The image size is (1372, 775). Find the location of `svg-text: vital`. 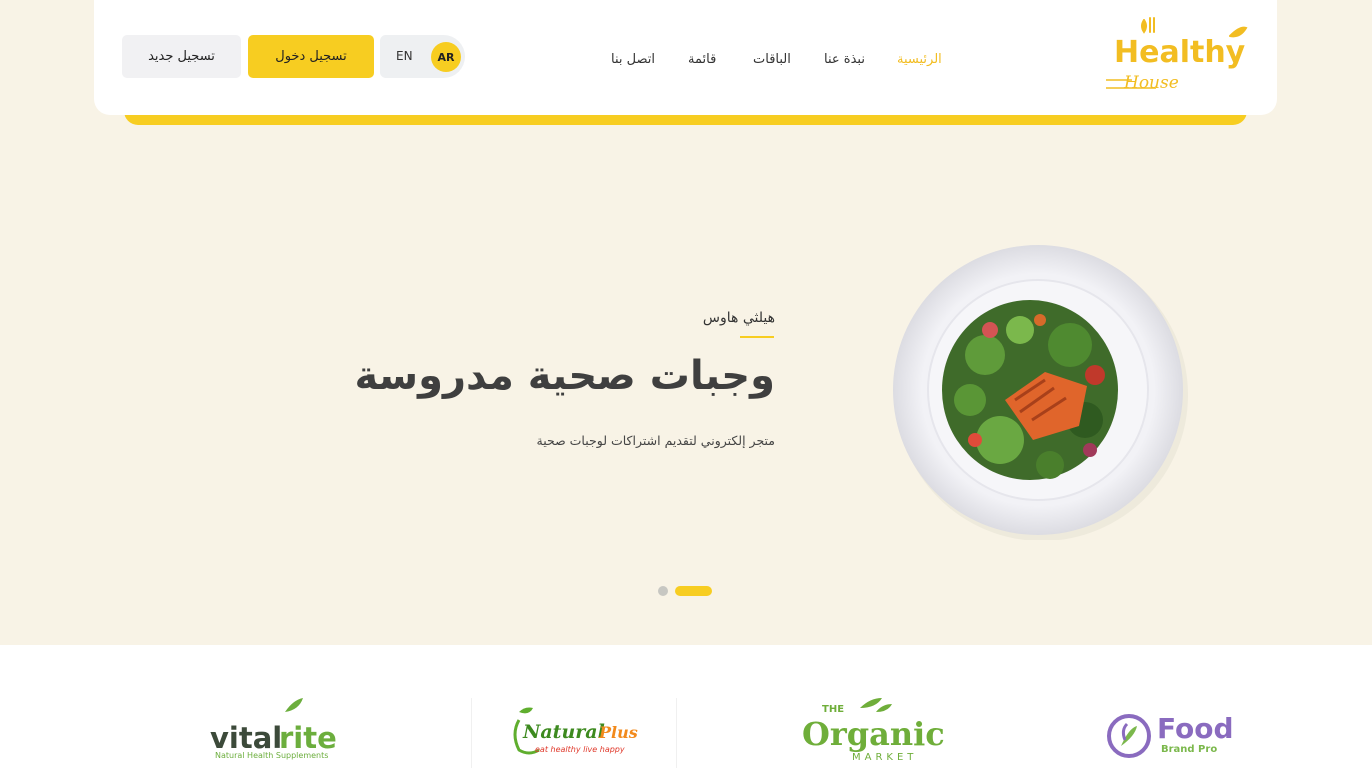

svg-text: vital is located at coordinates (246, 738).